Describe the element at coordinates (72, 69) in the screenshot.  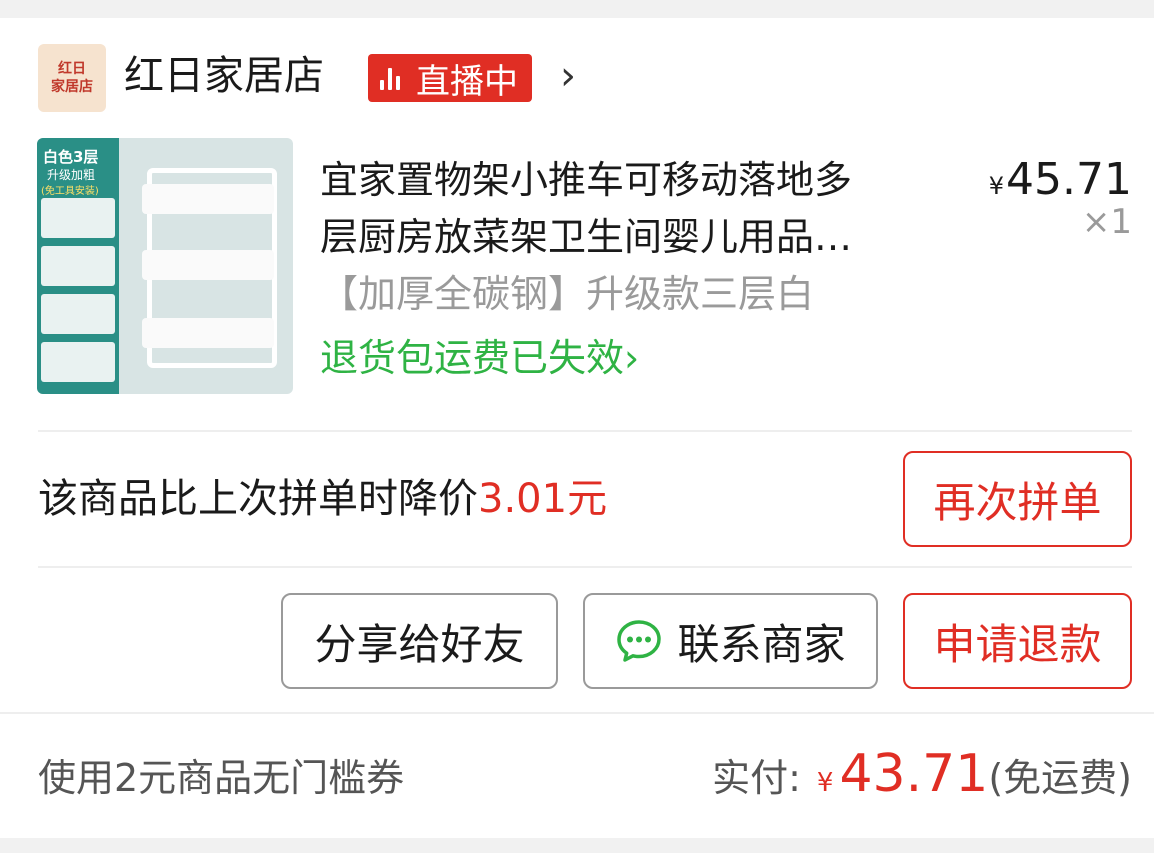
I see `store-logo-line1: 红日` at that location.